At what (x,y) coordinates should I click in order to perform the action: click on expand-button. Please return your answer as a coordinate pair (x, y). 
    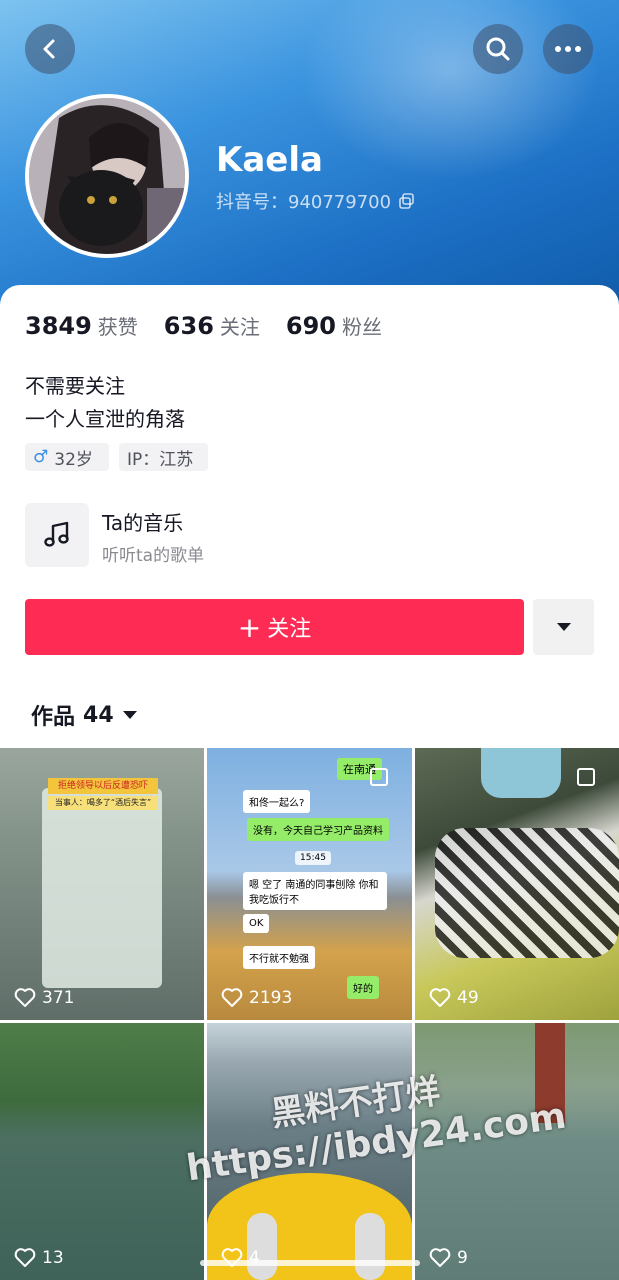
    Looking at the image, I should click on (563, 627).